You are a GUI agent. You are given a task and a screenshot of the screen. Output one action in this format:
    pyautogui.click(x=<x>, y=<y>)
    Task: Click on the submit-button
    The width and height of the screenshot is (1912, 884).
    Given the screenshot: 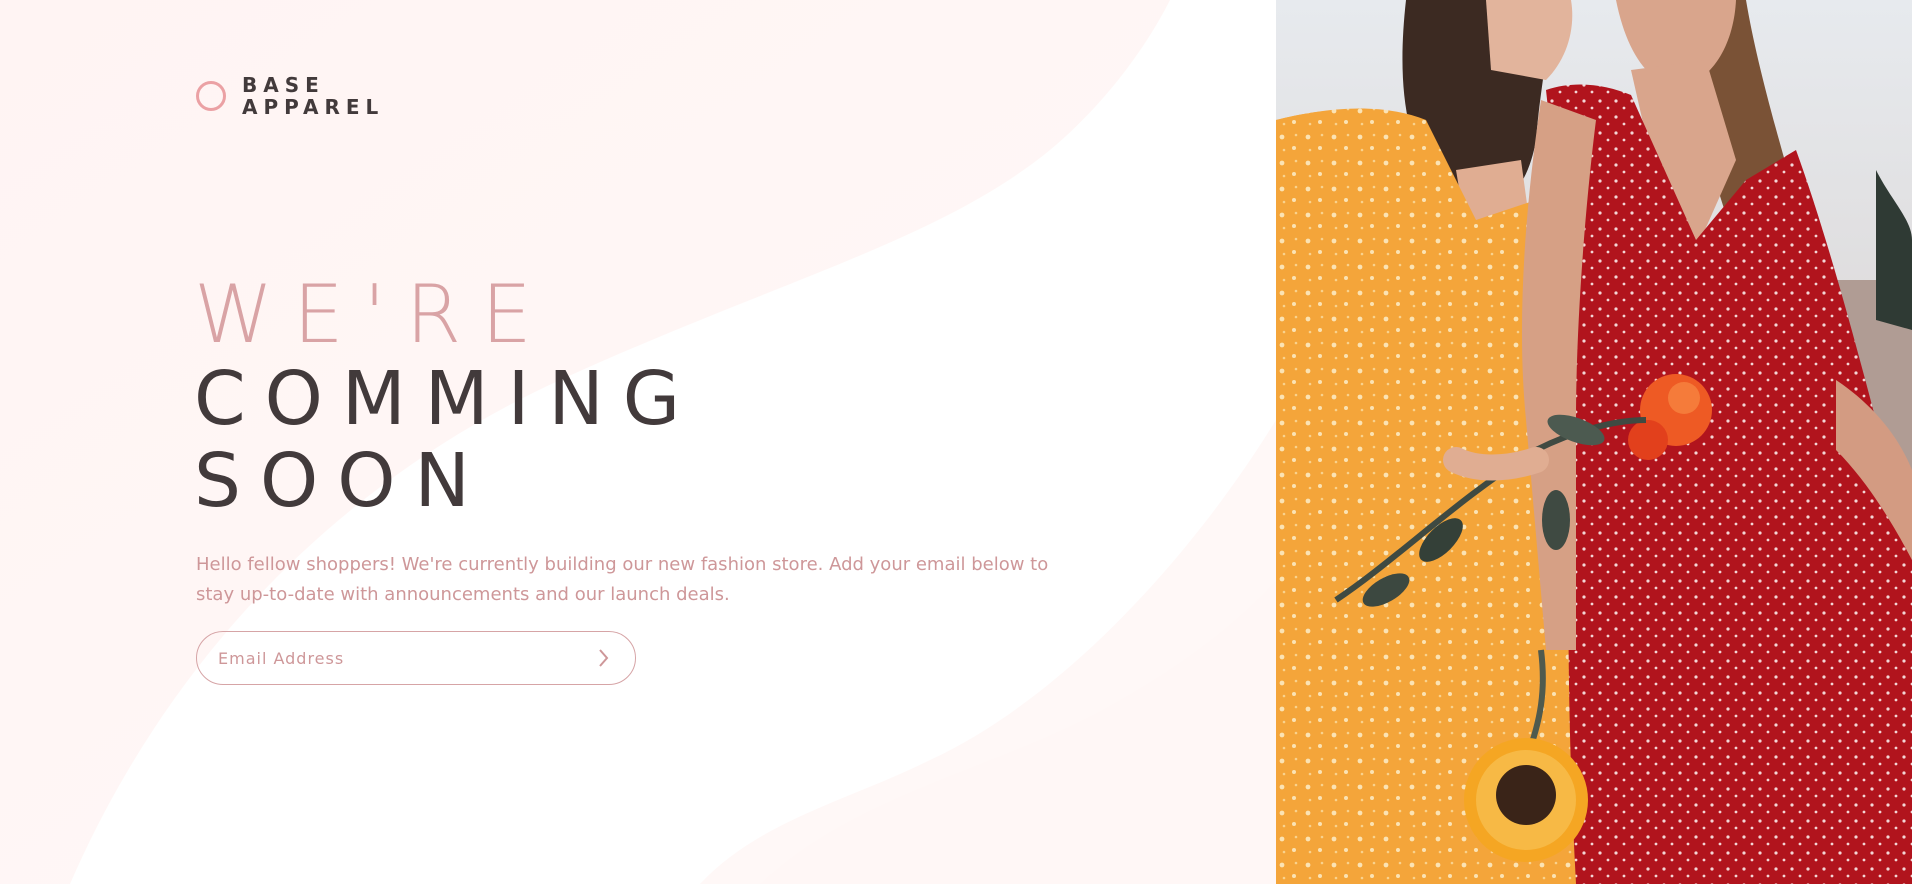 What is the action you would take?
    pyautogui.click(x=608, y=658)
    